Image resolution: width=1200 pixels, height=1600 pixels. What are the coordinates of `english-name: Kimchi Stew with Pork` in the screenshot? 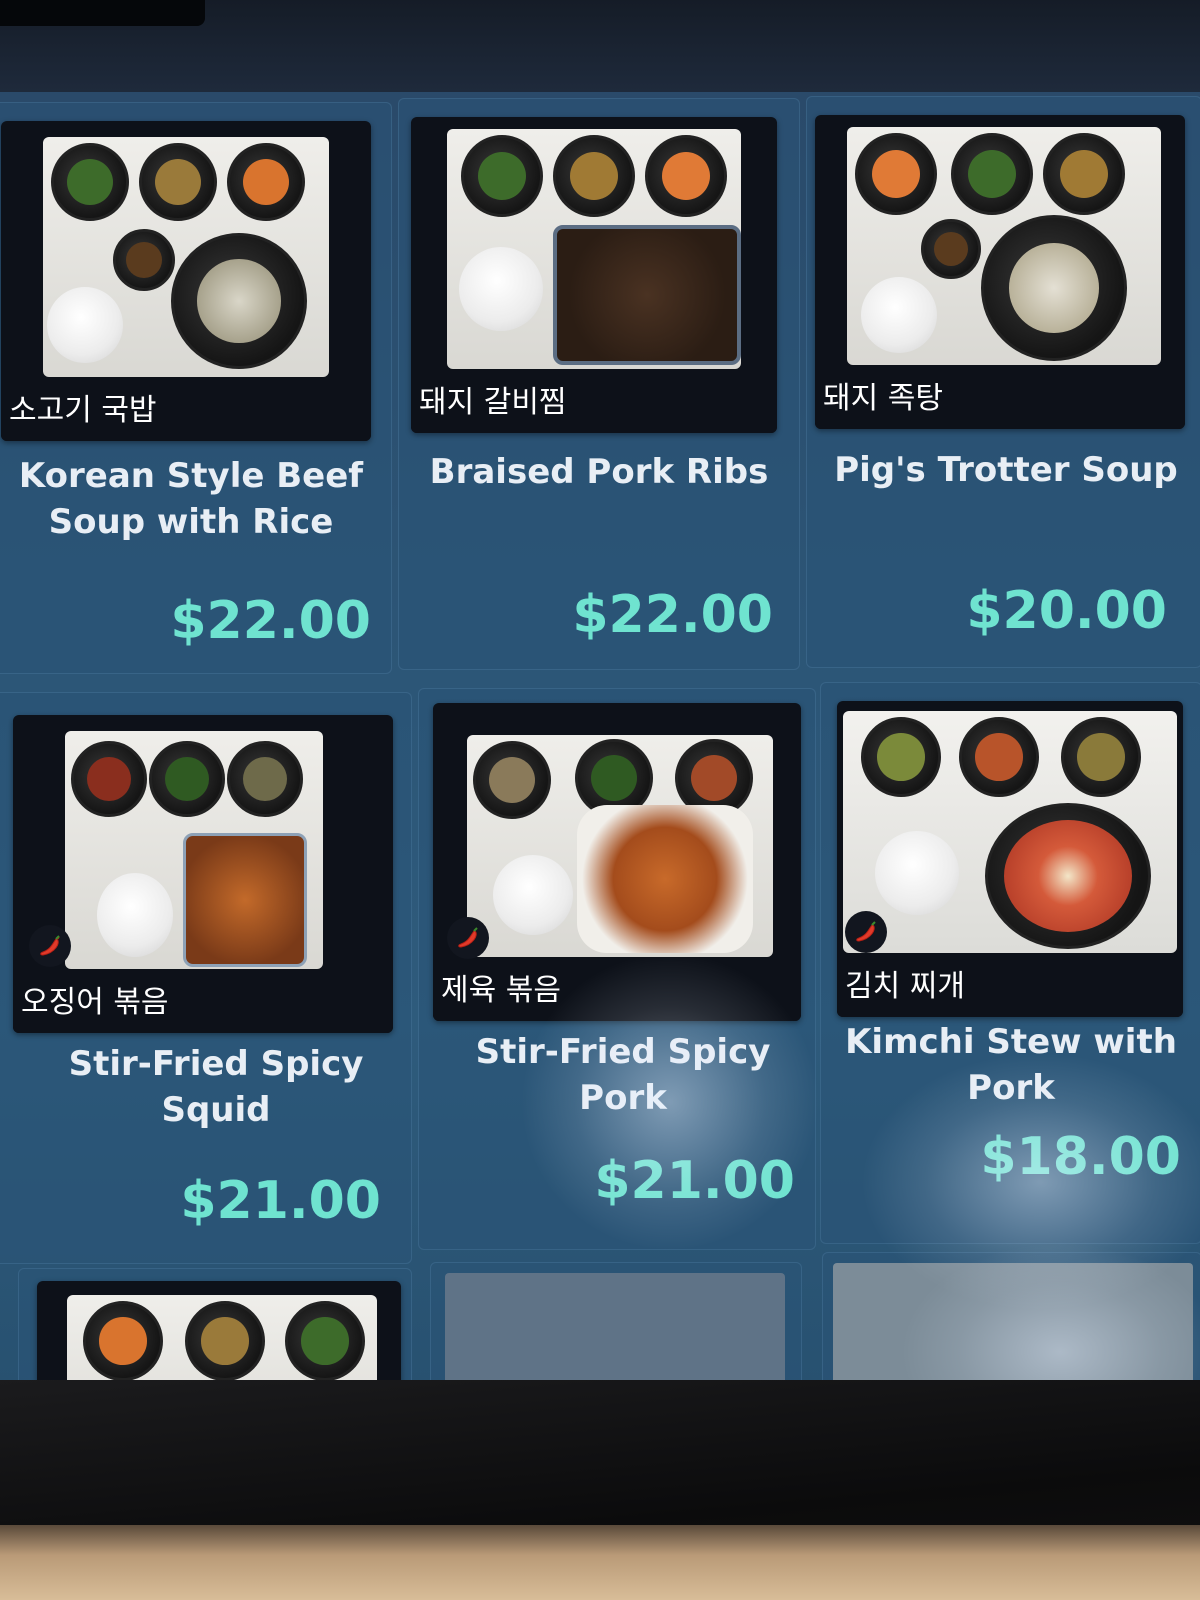 It's located at (1011, 1065).